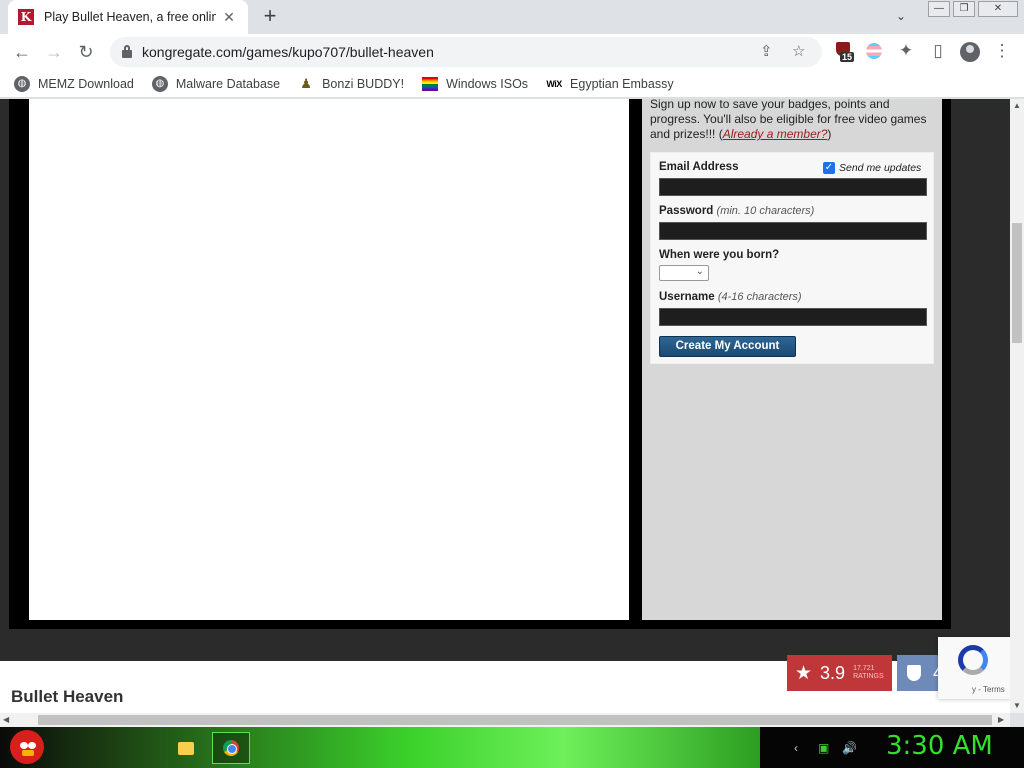 The image size is (1024, 768). I want to click on lock-icon, so click(127, 51).